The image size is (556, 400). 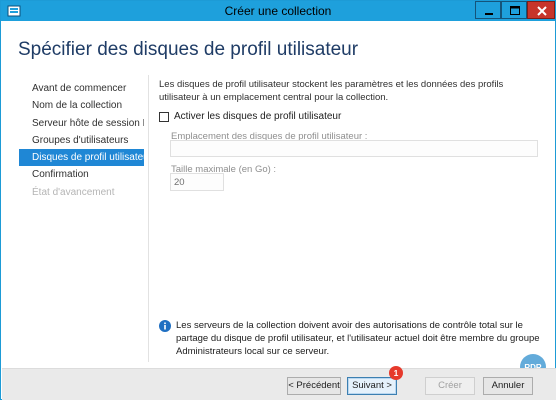 I want to click on enable-upd-checkbox, so click(x=164, y=117).